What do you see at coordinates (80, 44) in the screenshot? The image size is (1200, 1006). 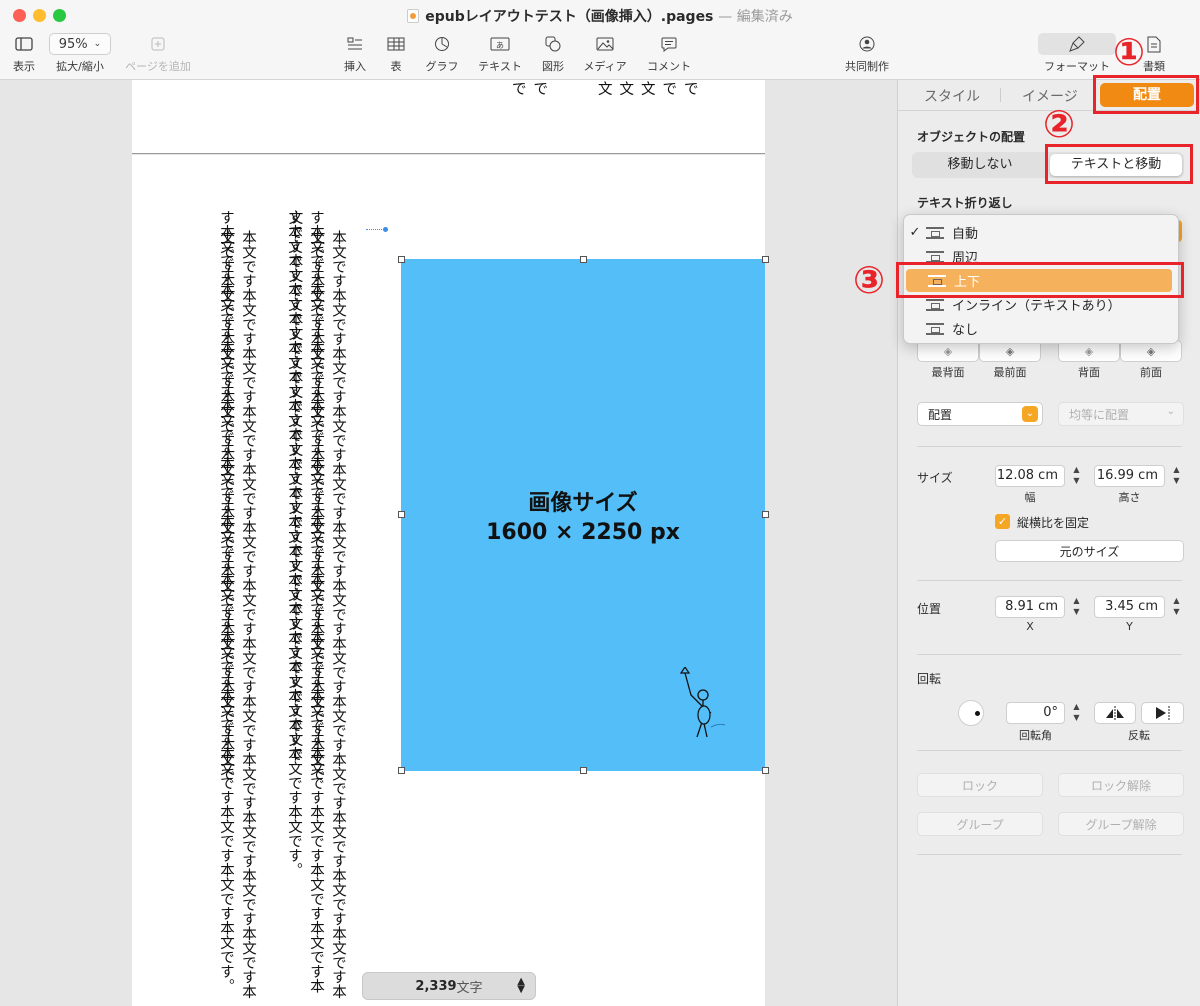 I see `zoom-select: 95% ⌄` at bounding box center [80, 44].